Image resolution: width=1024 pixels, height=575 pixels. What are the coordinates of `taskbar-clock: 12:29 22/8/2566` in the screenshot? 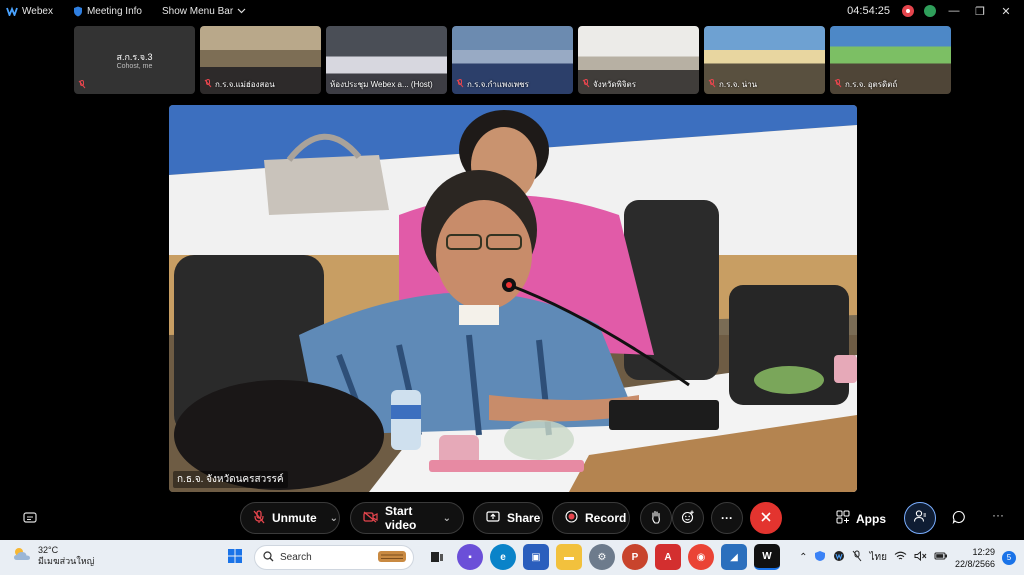 It's located at (975, 558).